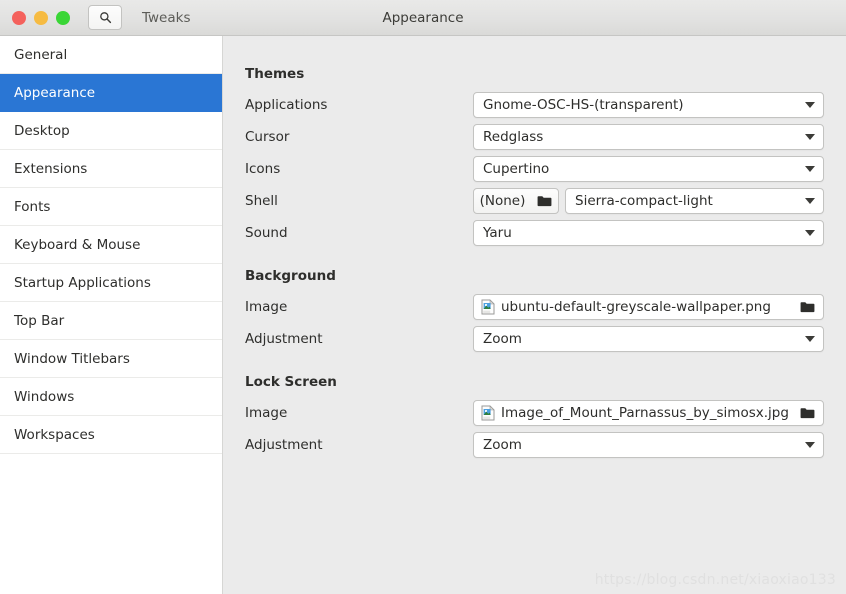 The width and height of the screenshot is (846, 594). I want to click on lock-screen-adjustment-select: Zoom, so click(648, 445).